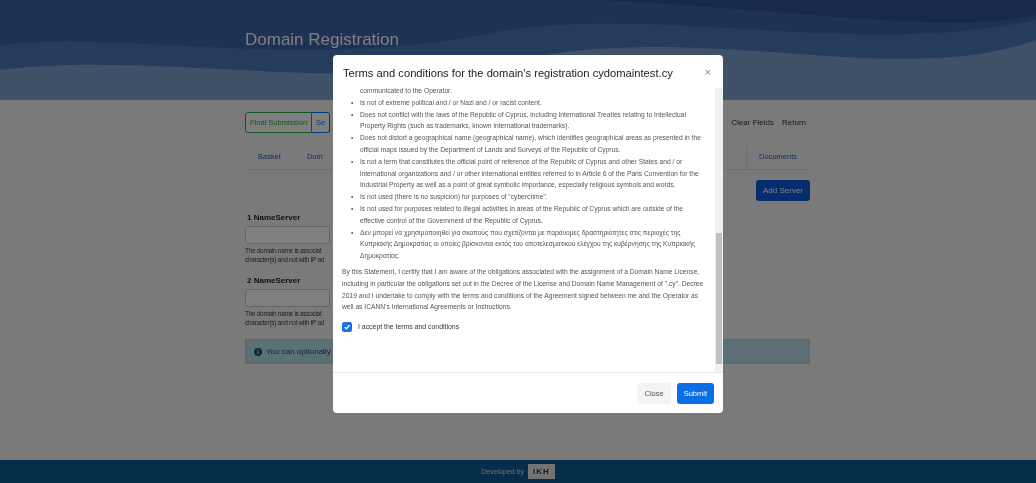 The image size is (1036, 483). What do you see at coordinates (258, 351) in the screenshot?
I see `info-icon` at bounding box center [258, 351].